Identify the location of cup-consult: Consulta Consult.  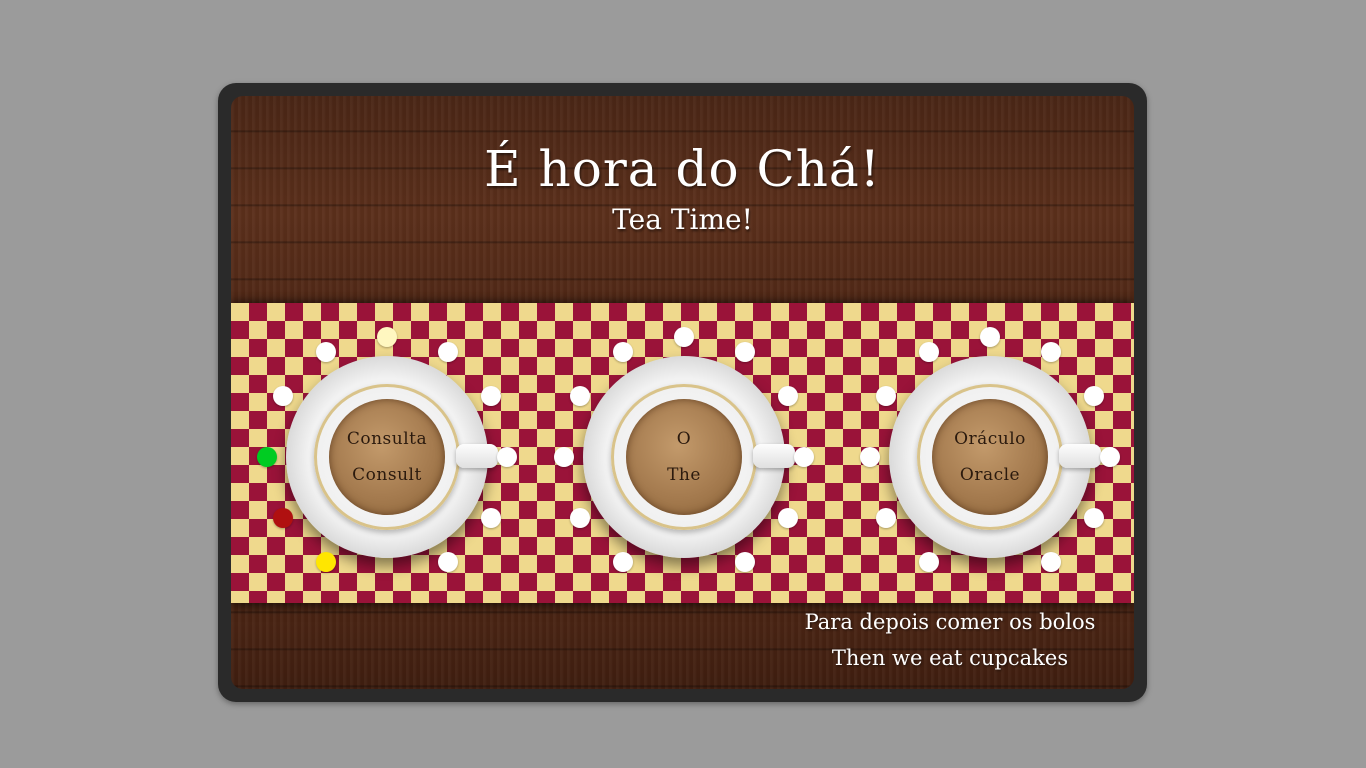
(392, 457).